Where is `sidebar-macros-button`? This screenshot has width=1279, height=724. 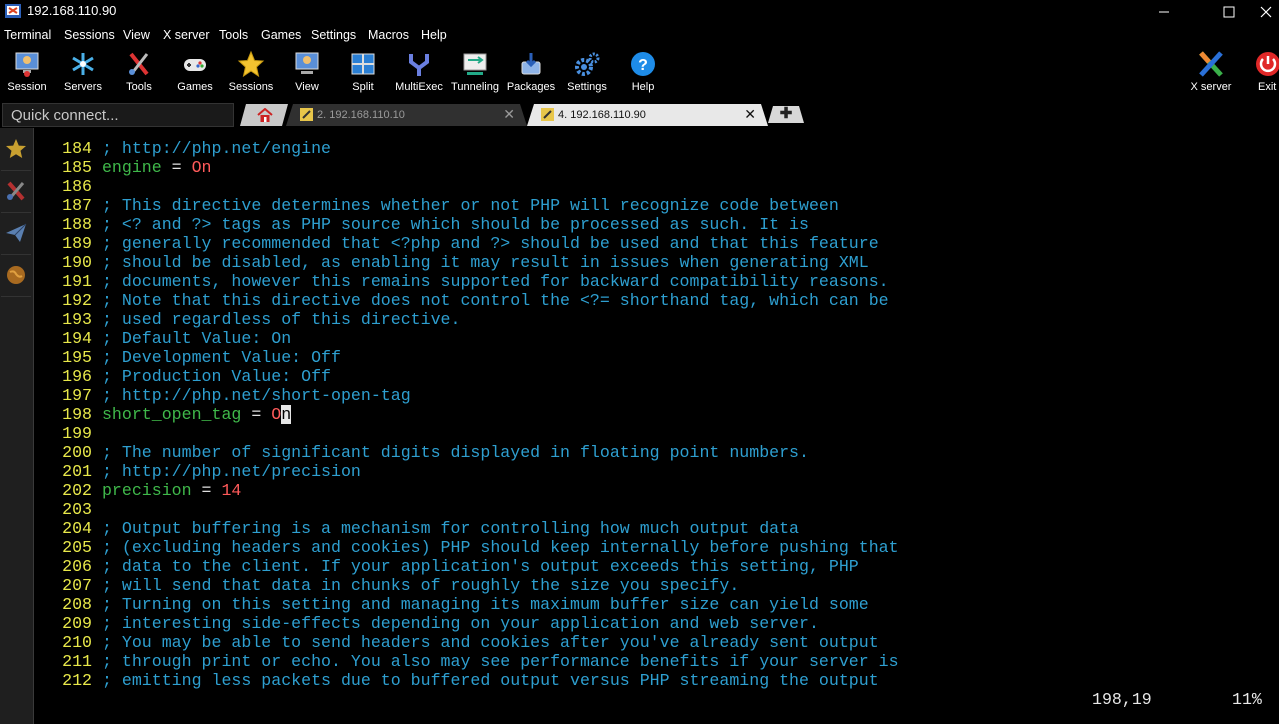 sidebar-macros-button is located at coordinates (16, 234).